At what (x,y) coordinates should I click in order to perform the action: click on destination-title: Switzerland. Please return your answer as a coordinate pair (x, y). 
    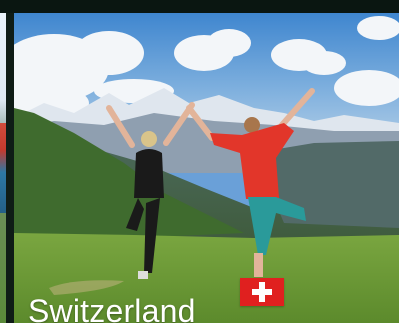
    Looking at the image, I should click on (112, 308).